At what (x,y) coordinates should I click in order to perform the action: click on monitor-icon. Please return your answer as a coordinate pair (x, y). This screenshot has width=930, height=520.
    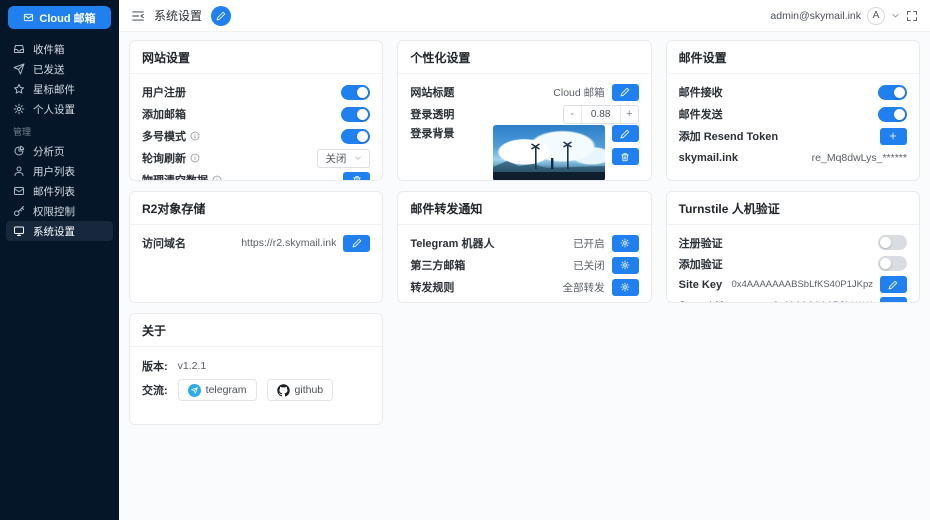
    Looking at the image, I should click on (19, 231).